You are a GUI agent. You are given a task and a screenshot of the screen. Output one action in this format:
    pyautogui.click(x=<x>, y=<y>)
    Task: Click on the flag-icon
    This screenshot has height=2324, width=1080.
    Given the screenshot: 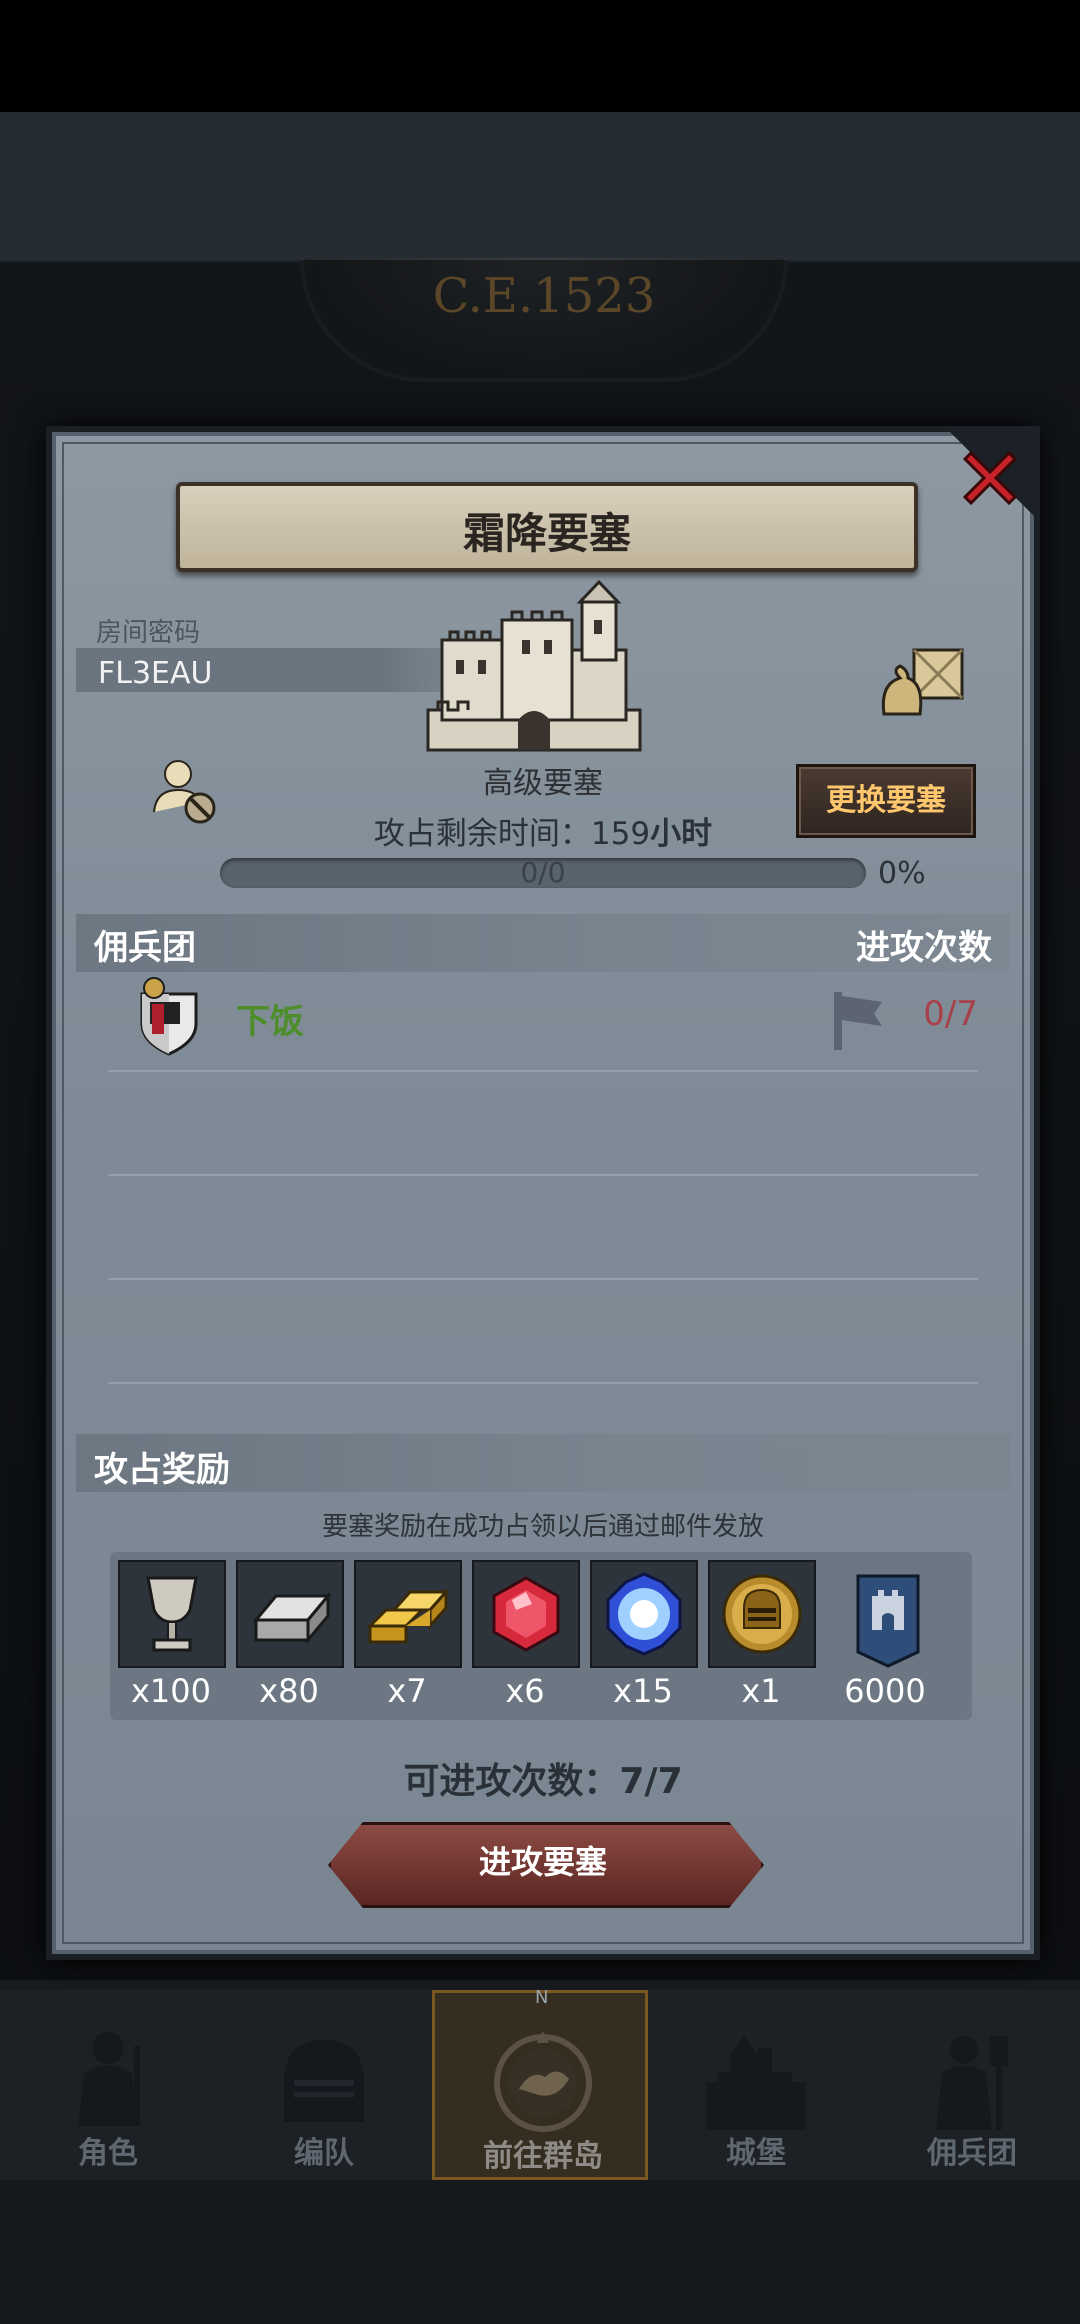 What is the action you would take?
    pyautogui.click(x=858, y=1021)
    